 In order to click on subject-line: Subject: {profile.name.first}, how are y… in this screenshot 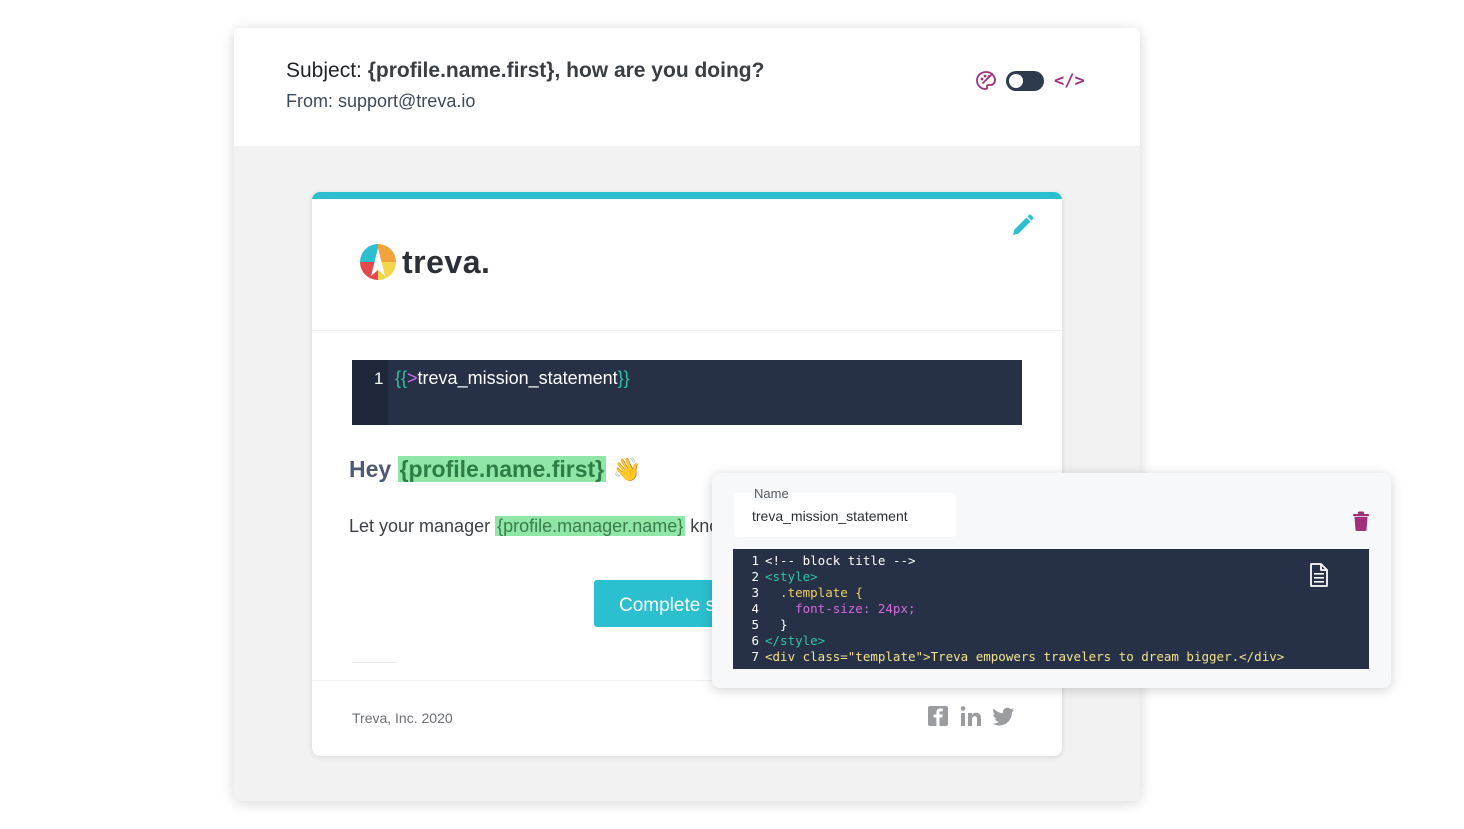, I will do `click(525, 71)`.